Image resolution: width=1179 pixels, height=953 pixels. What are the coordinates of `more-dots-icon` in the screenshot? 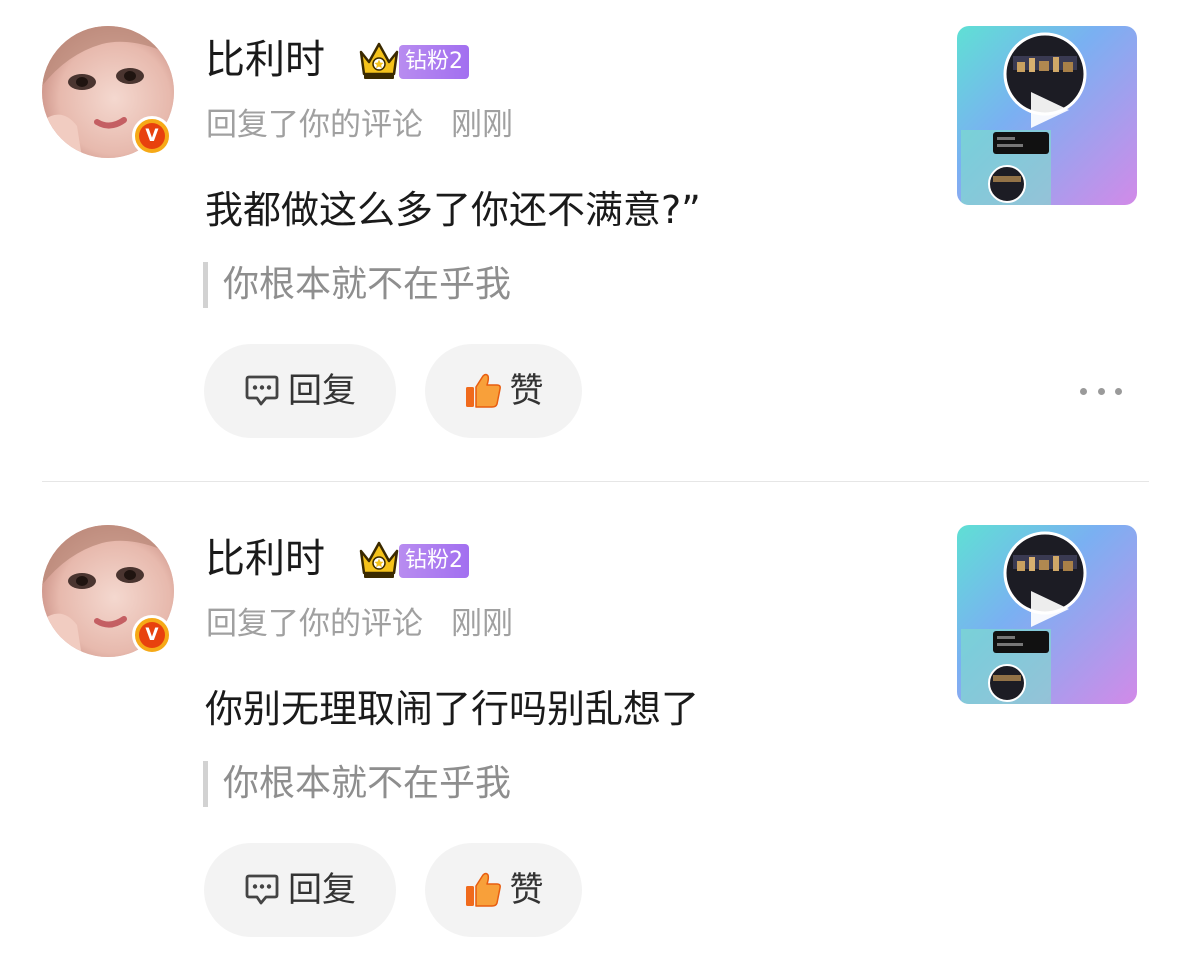 It's located at (1101, 391).